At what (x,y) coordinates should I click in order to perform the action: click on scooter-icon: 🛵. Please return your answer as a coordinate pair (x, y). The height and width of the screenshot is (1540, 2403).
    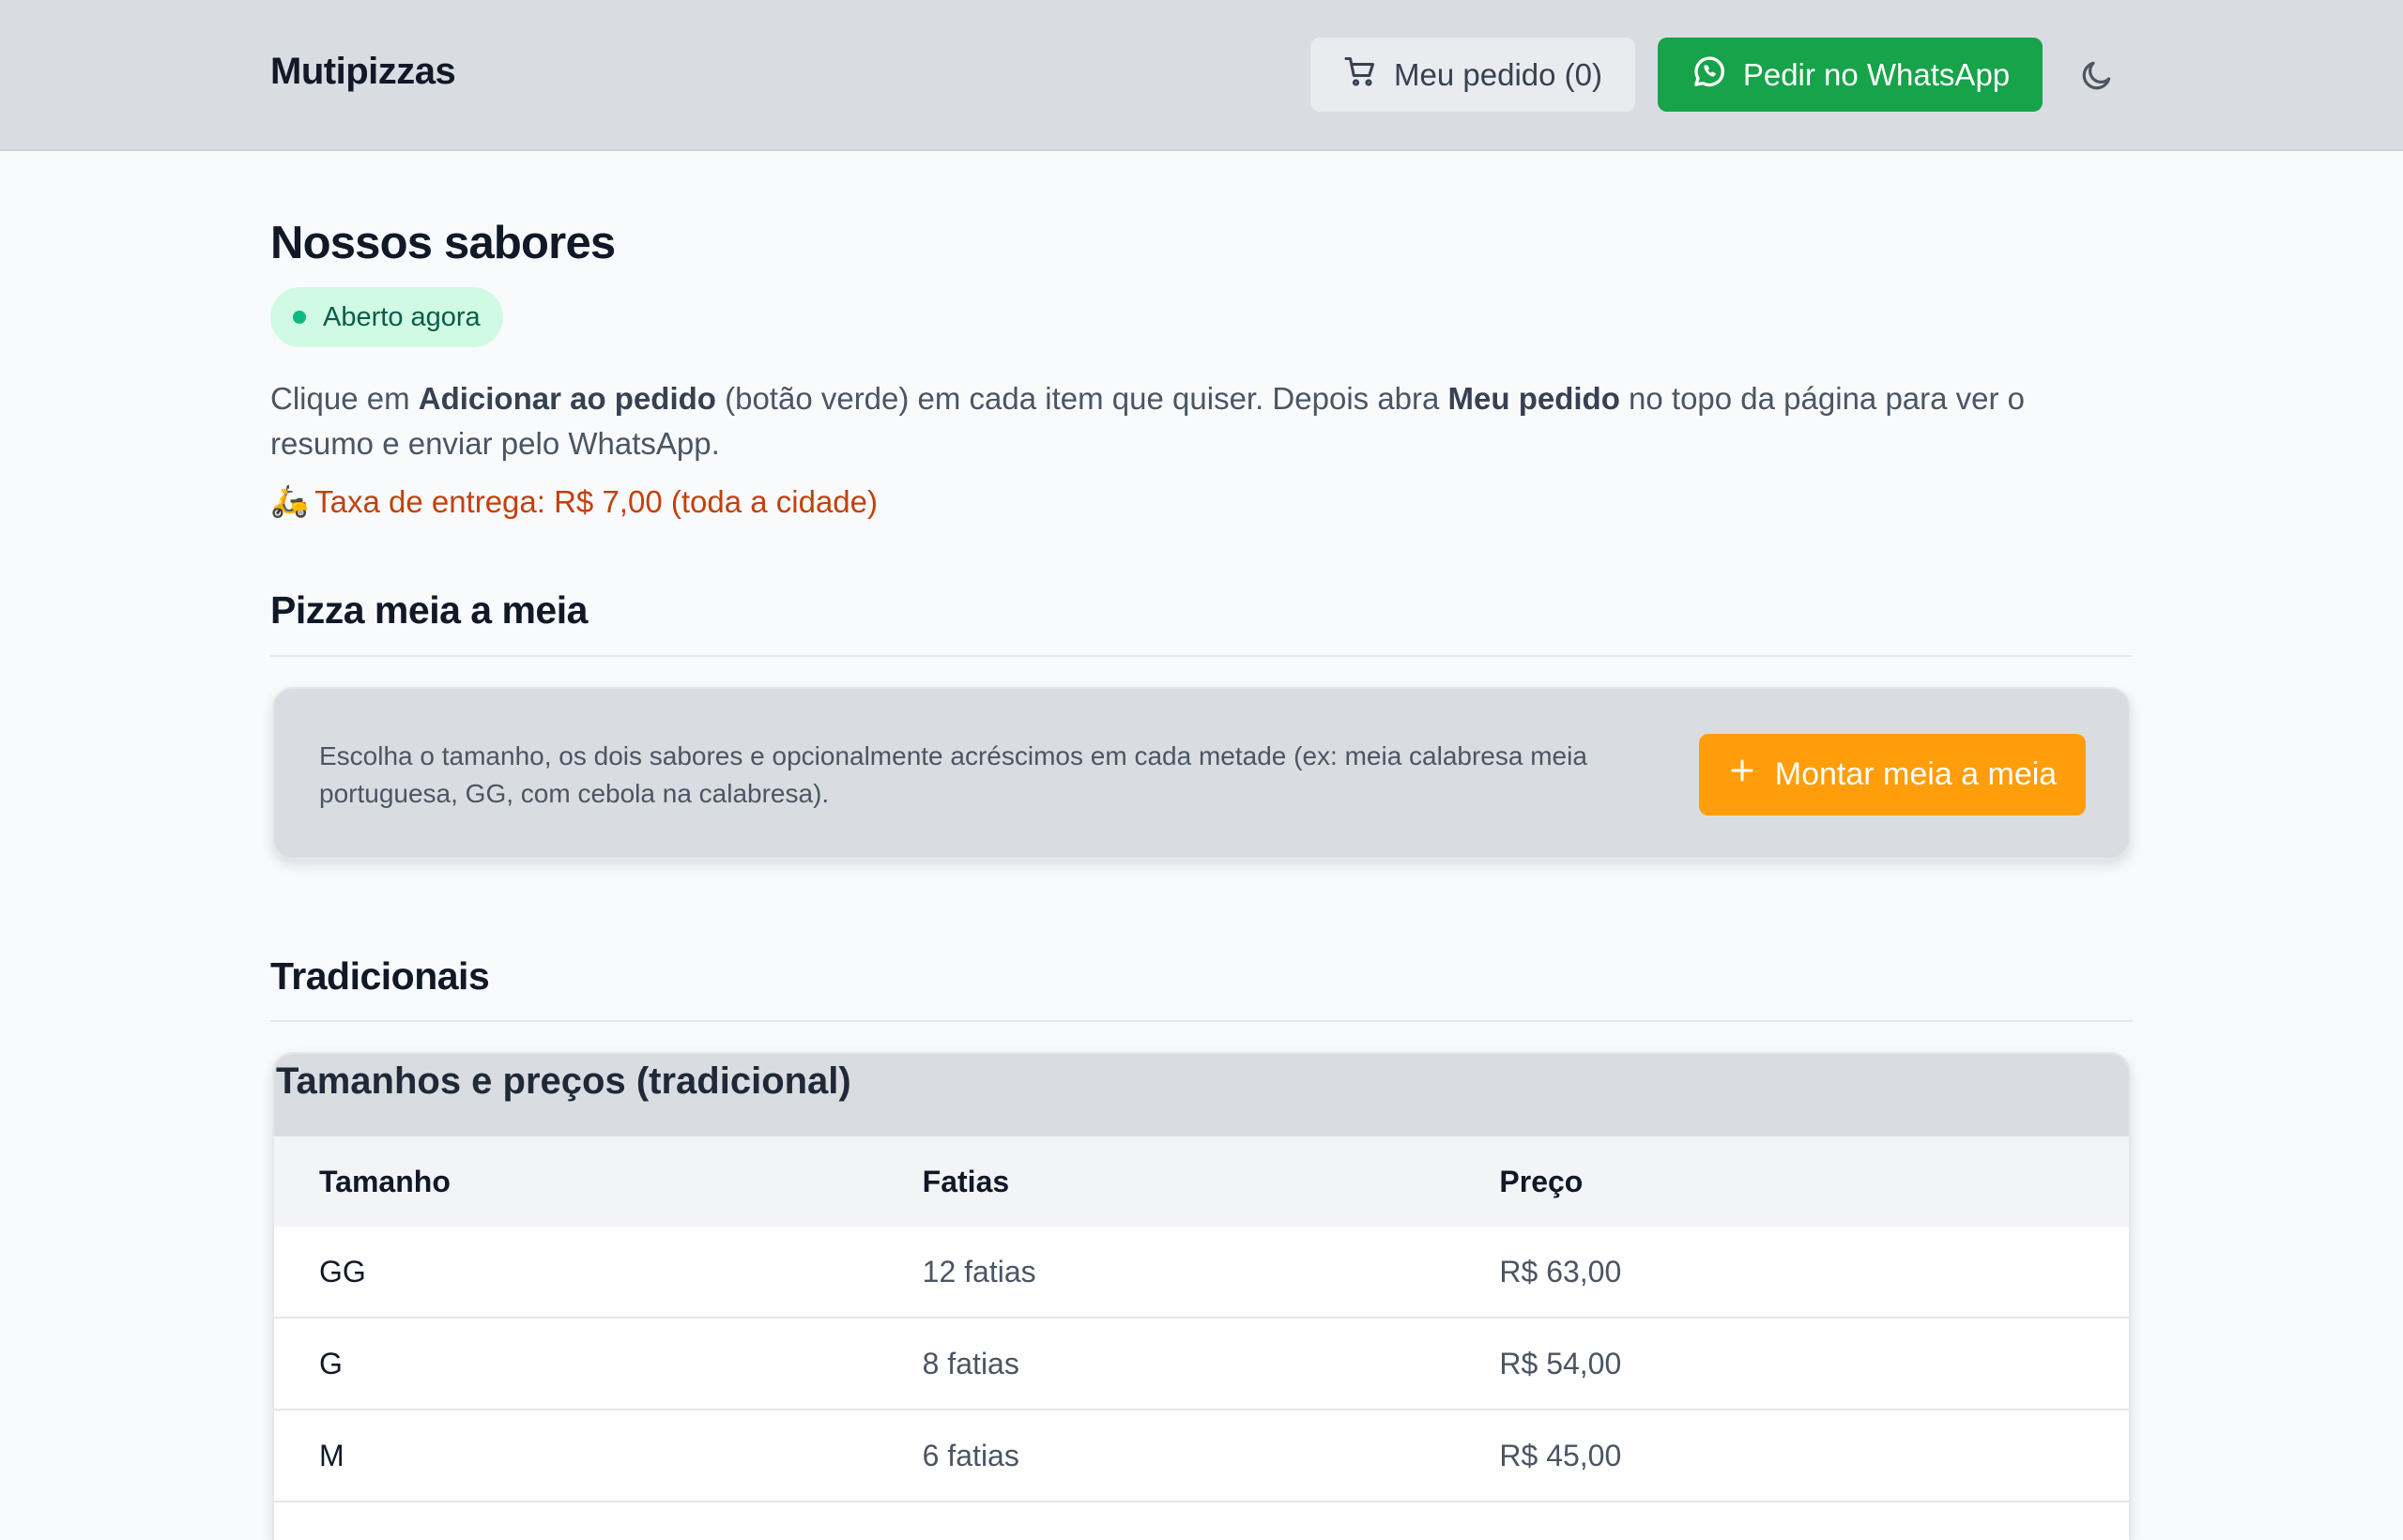
    Looking at the image, I should click on (290, 500).